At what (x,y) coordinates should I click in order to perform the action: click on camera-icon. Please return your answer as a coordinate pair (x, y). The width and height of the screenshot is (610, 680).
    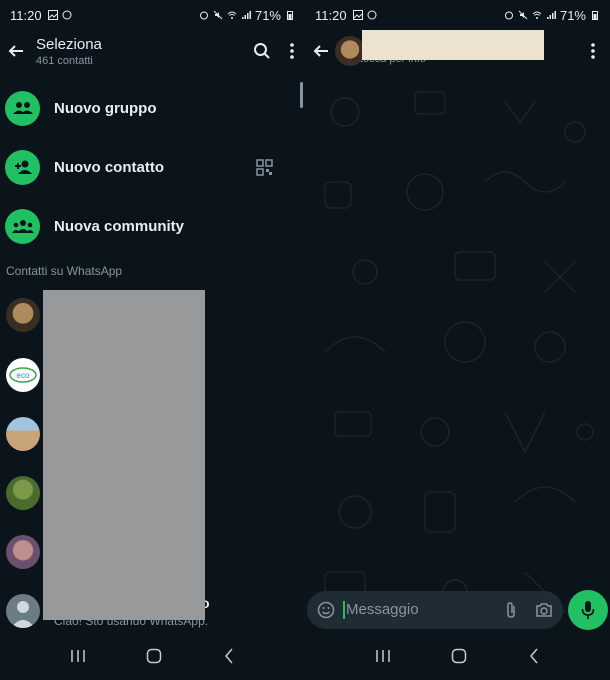
    Looking at the image, I should click on (544, 610).